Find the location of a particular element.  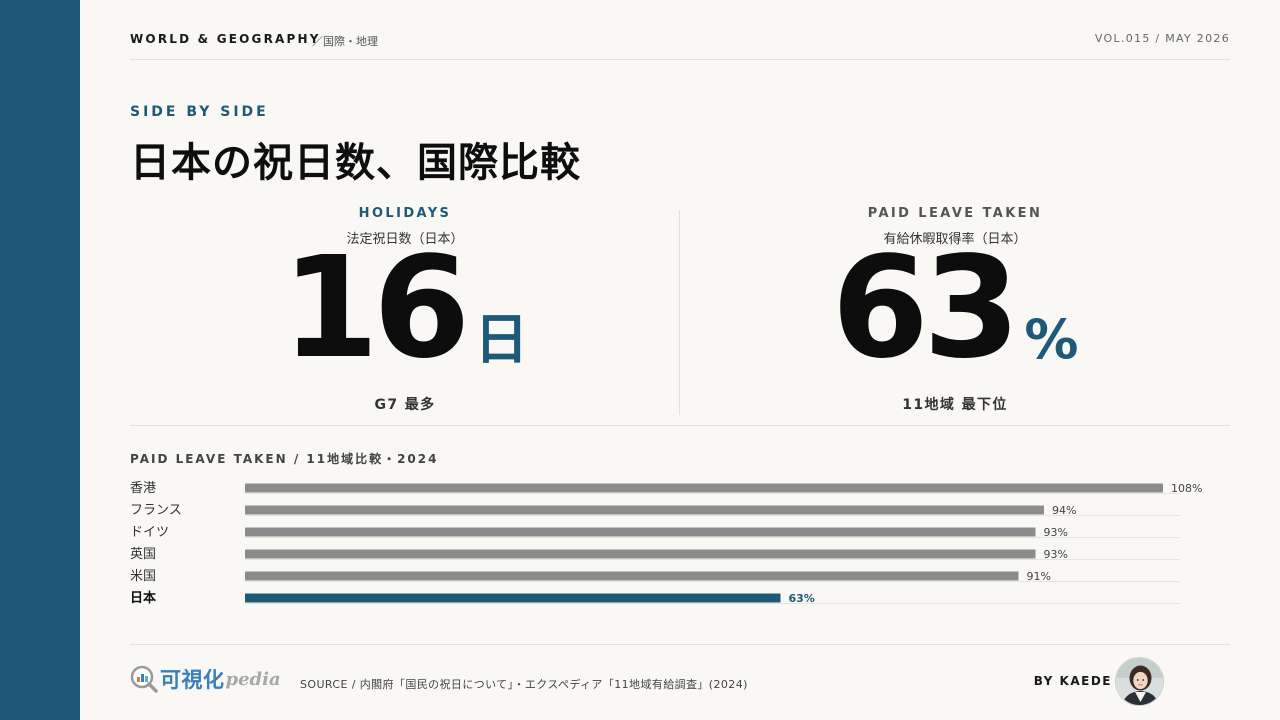

bar-value-label: 94% is located at coordinates (1064, 510).